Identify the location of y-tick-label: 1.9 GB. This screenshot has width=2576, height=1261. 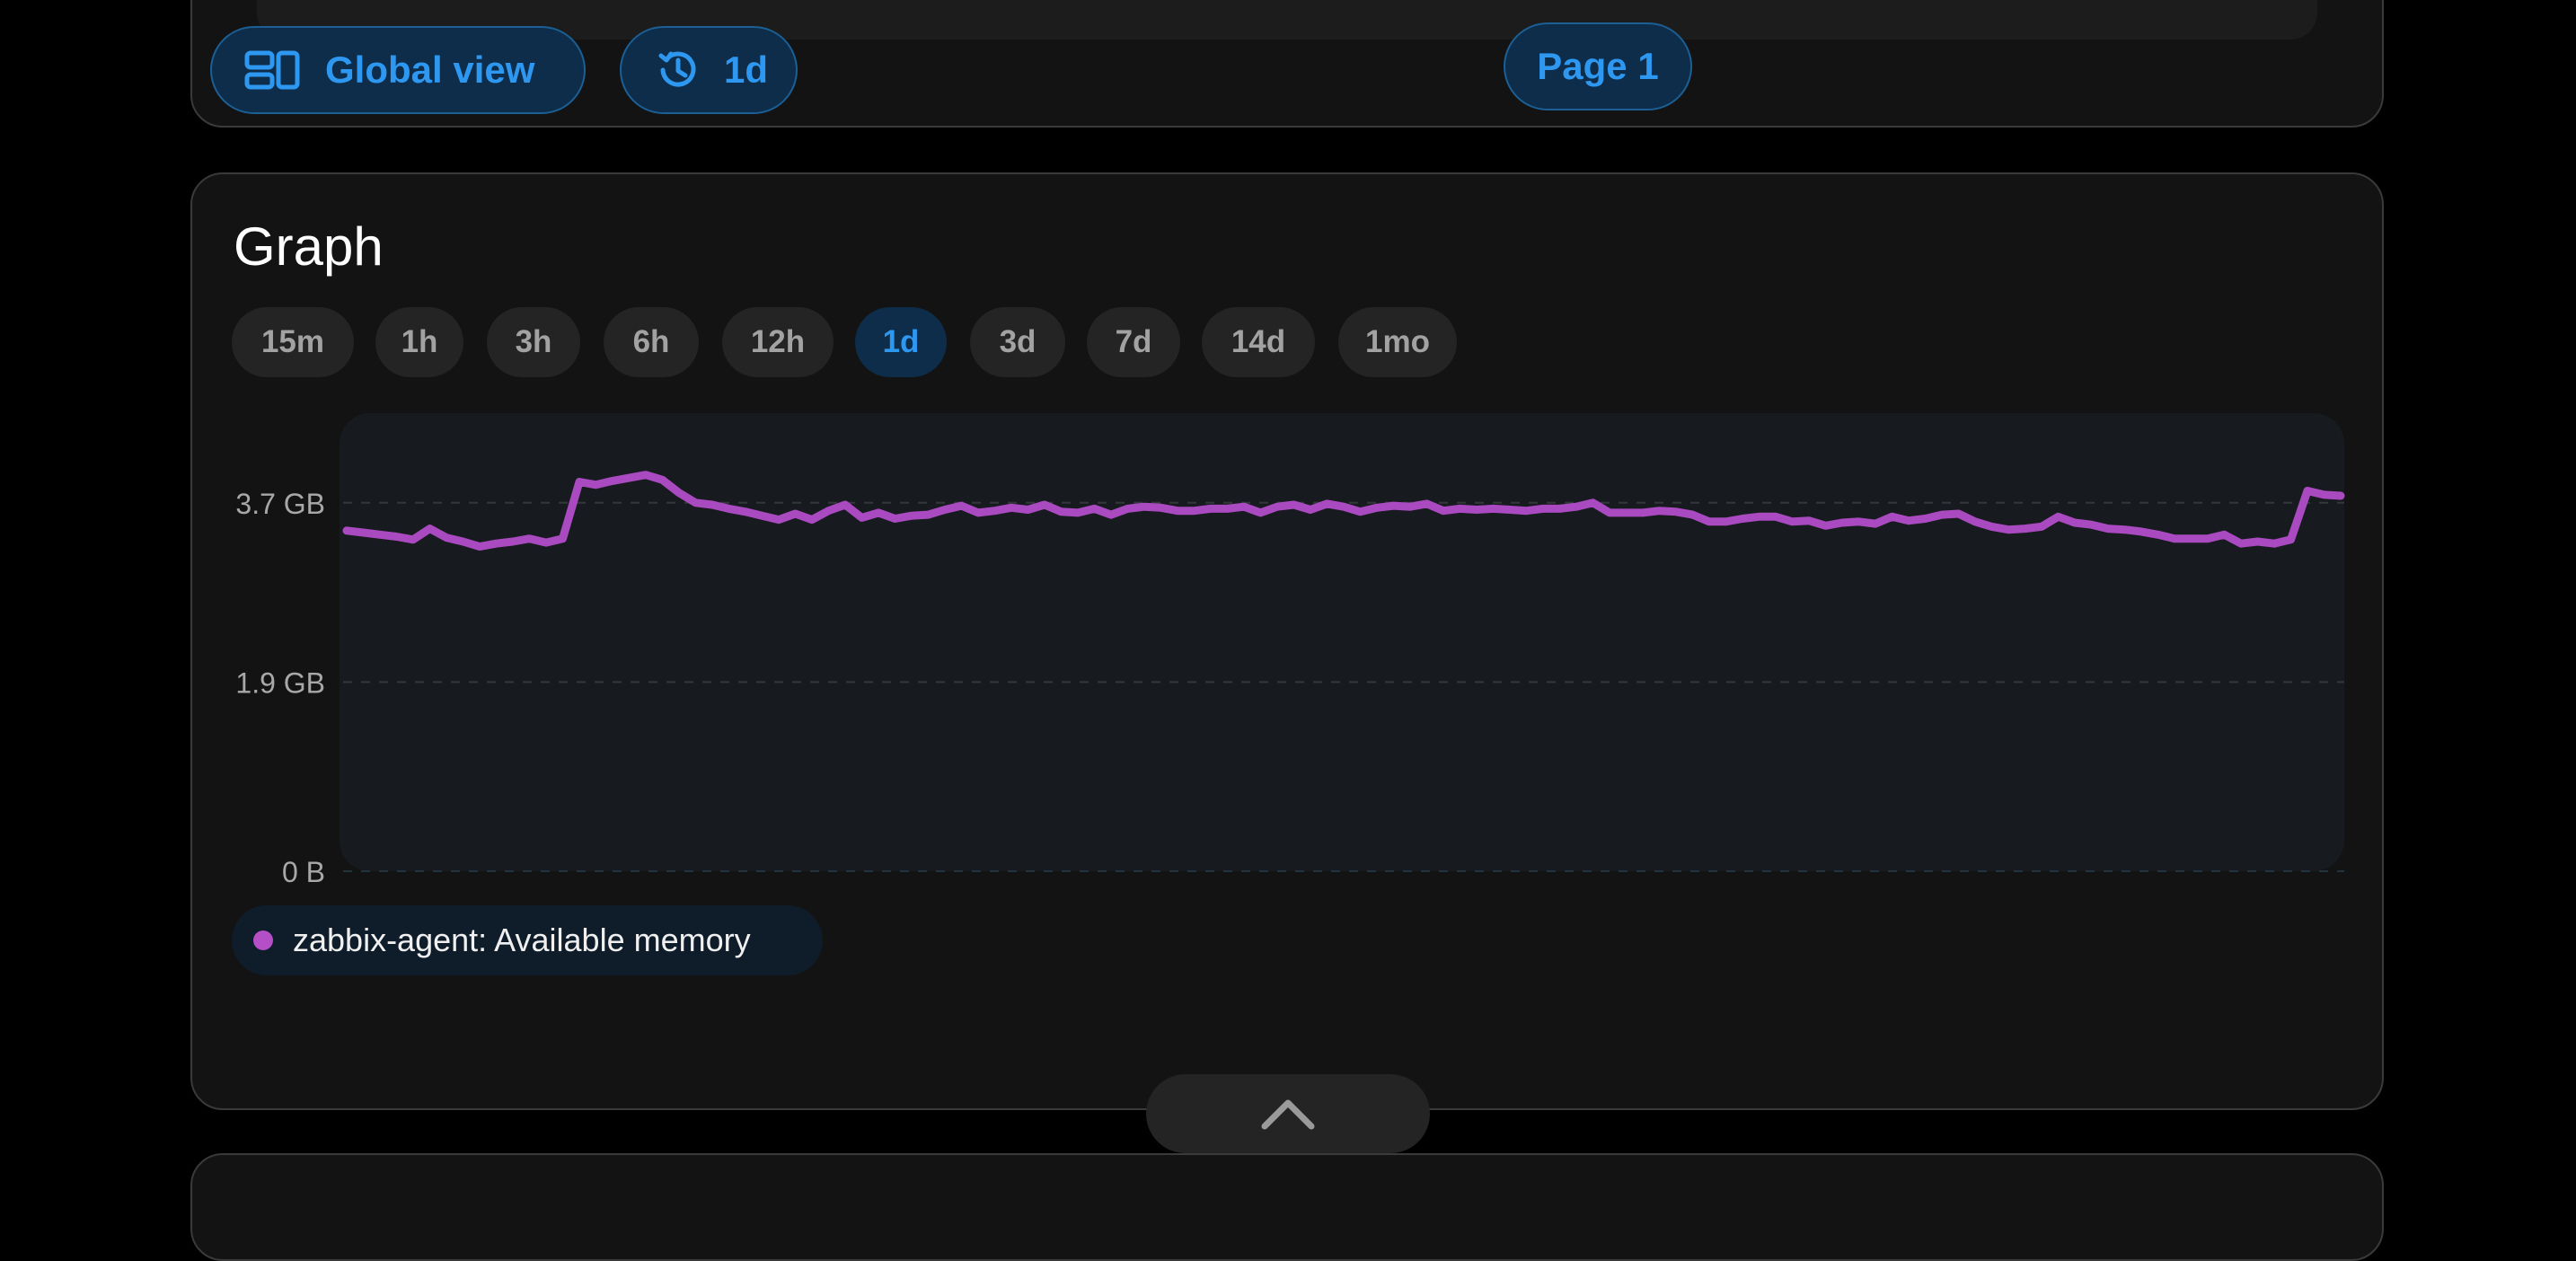
(280, 683).